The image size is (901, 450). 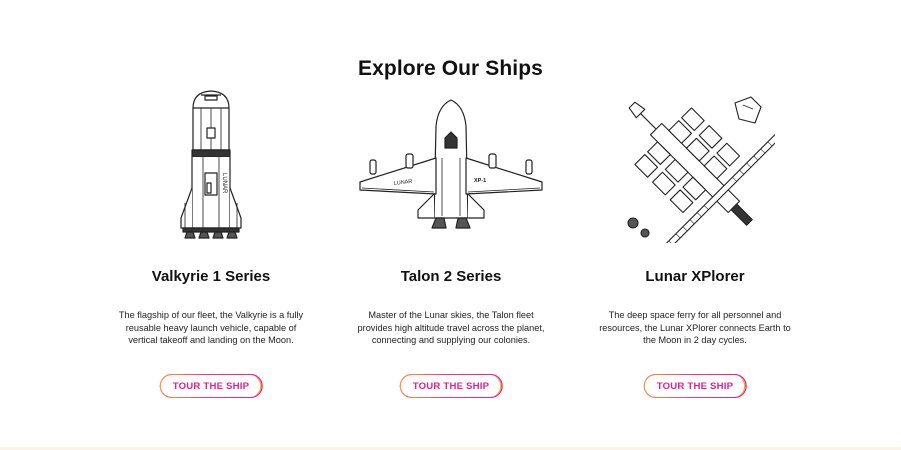 I want to click on valkyrie-rocket-illustration: LUNAR, so click(x=211, y=164).